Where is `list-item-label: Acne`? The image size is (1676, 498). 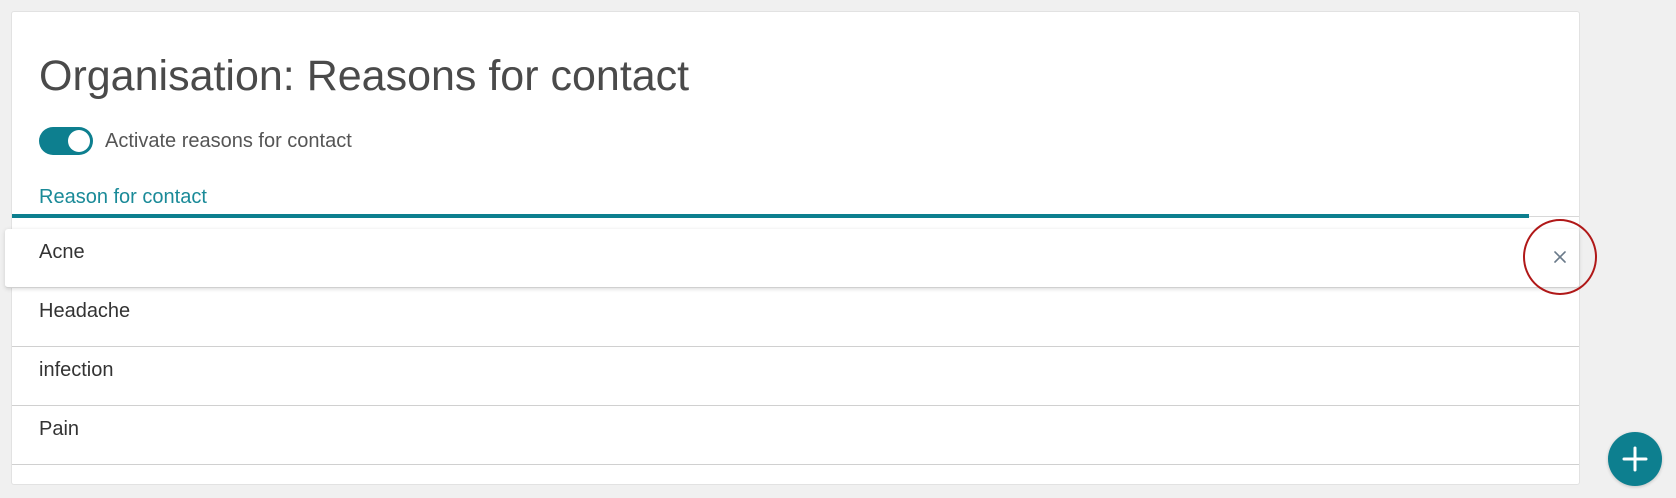 list-item-label: Acne is located at coordinates (62, 252).